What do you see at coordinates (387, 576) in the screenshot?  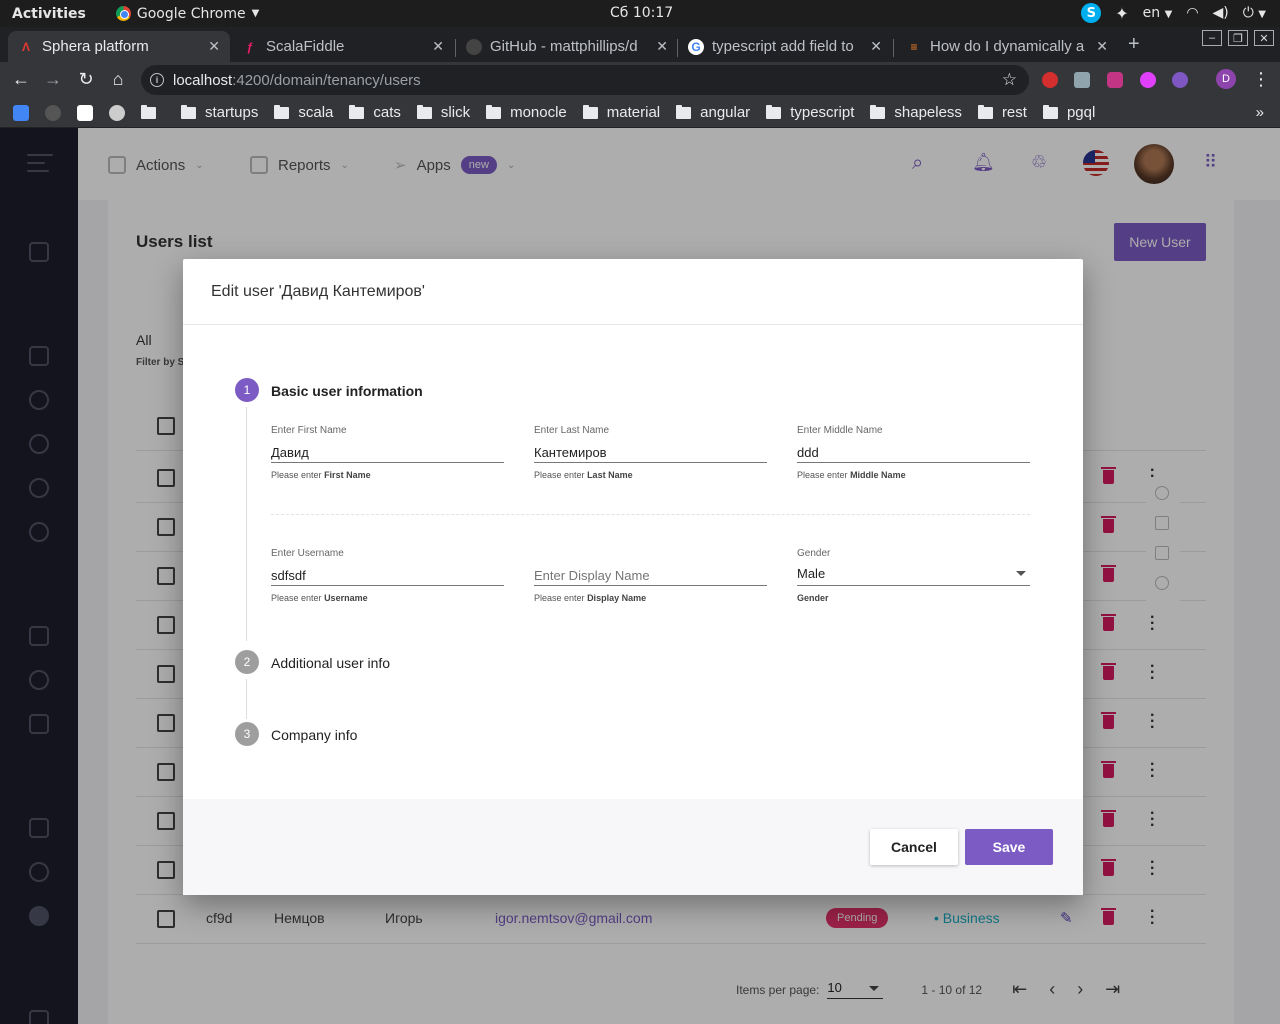 I see `username-input` at bounding box center [387, 576].